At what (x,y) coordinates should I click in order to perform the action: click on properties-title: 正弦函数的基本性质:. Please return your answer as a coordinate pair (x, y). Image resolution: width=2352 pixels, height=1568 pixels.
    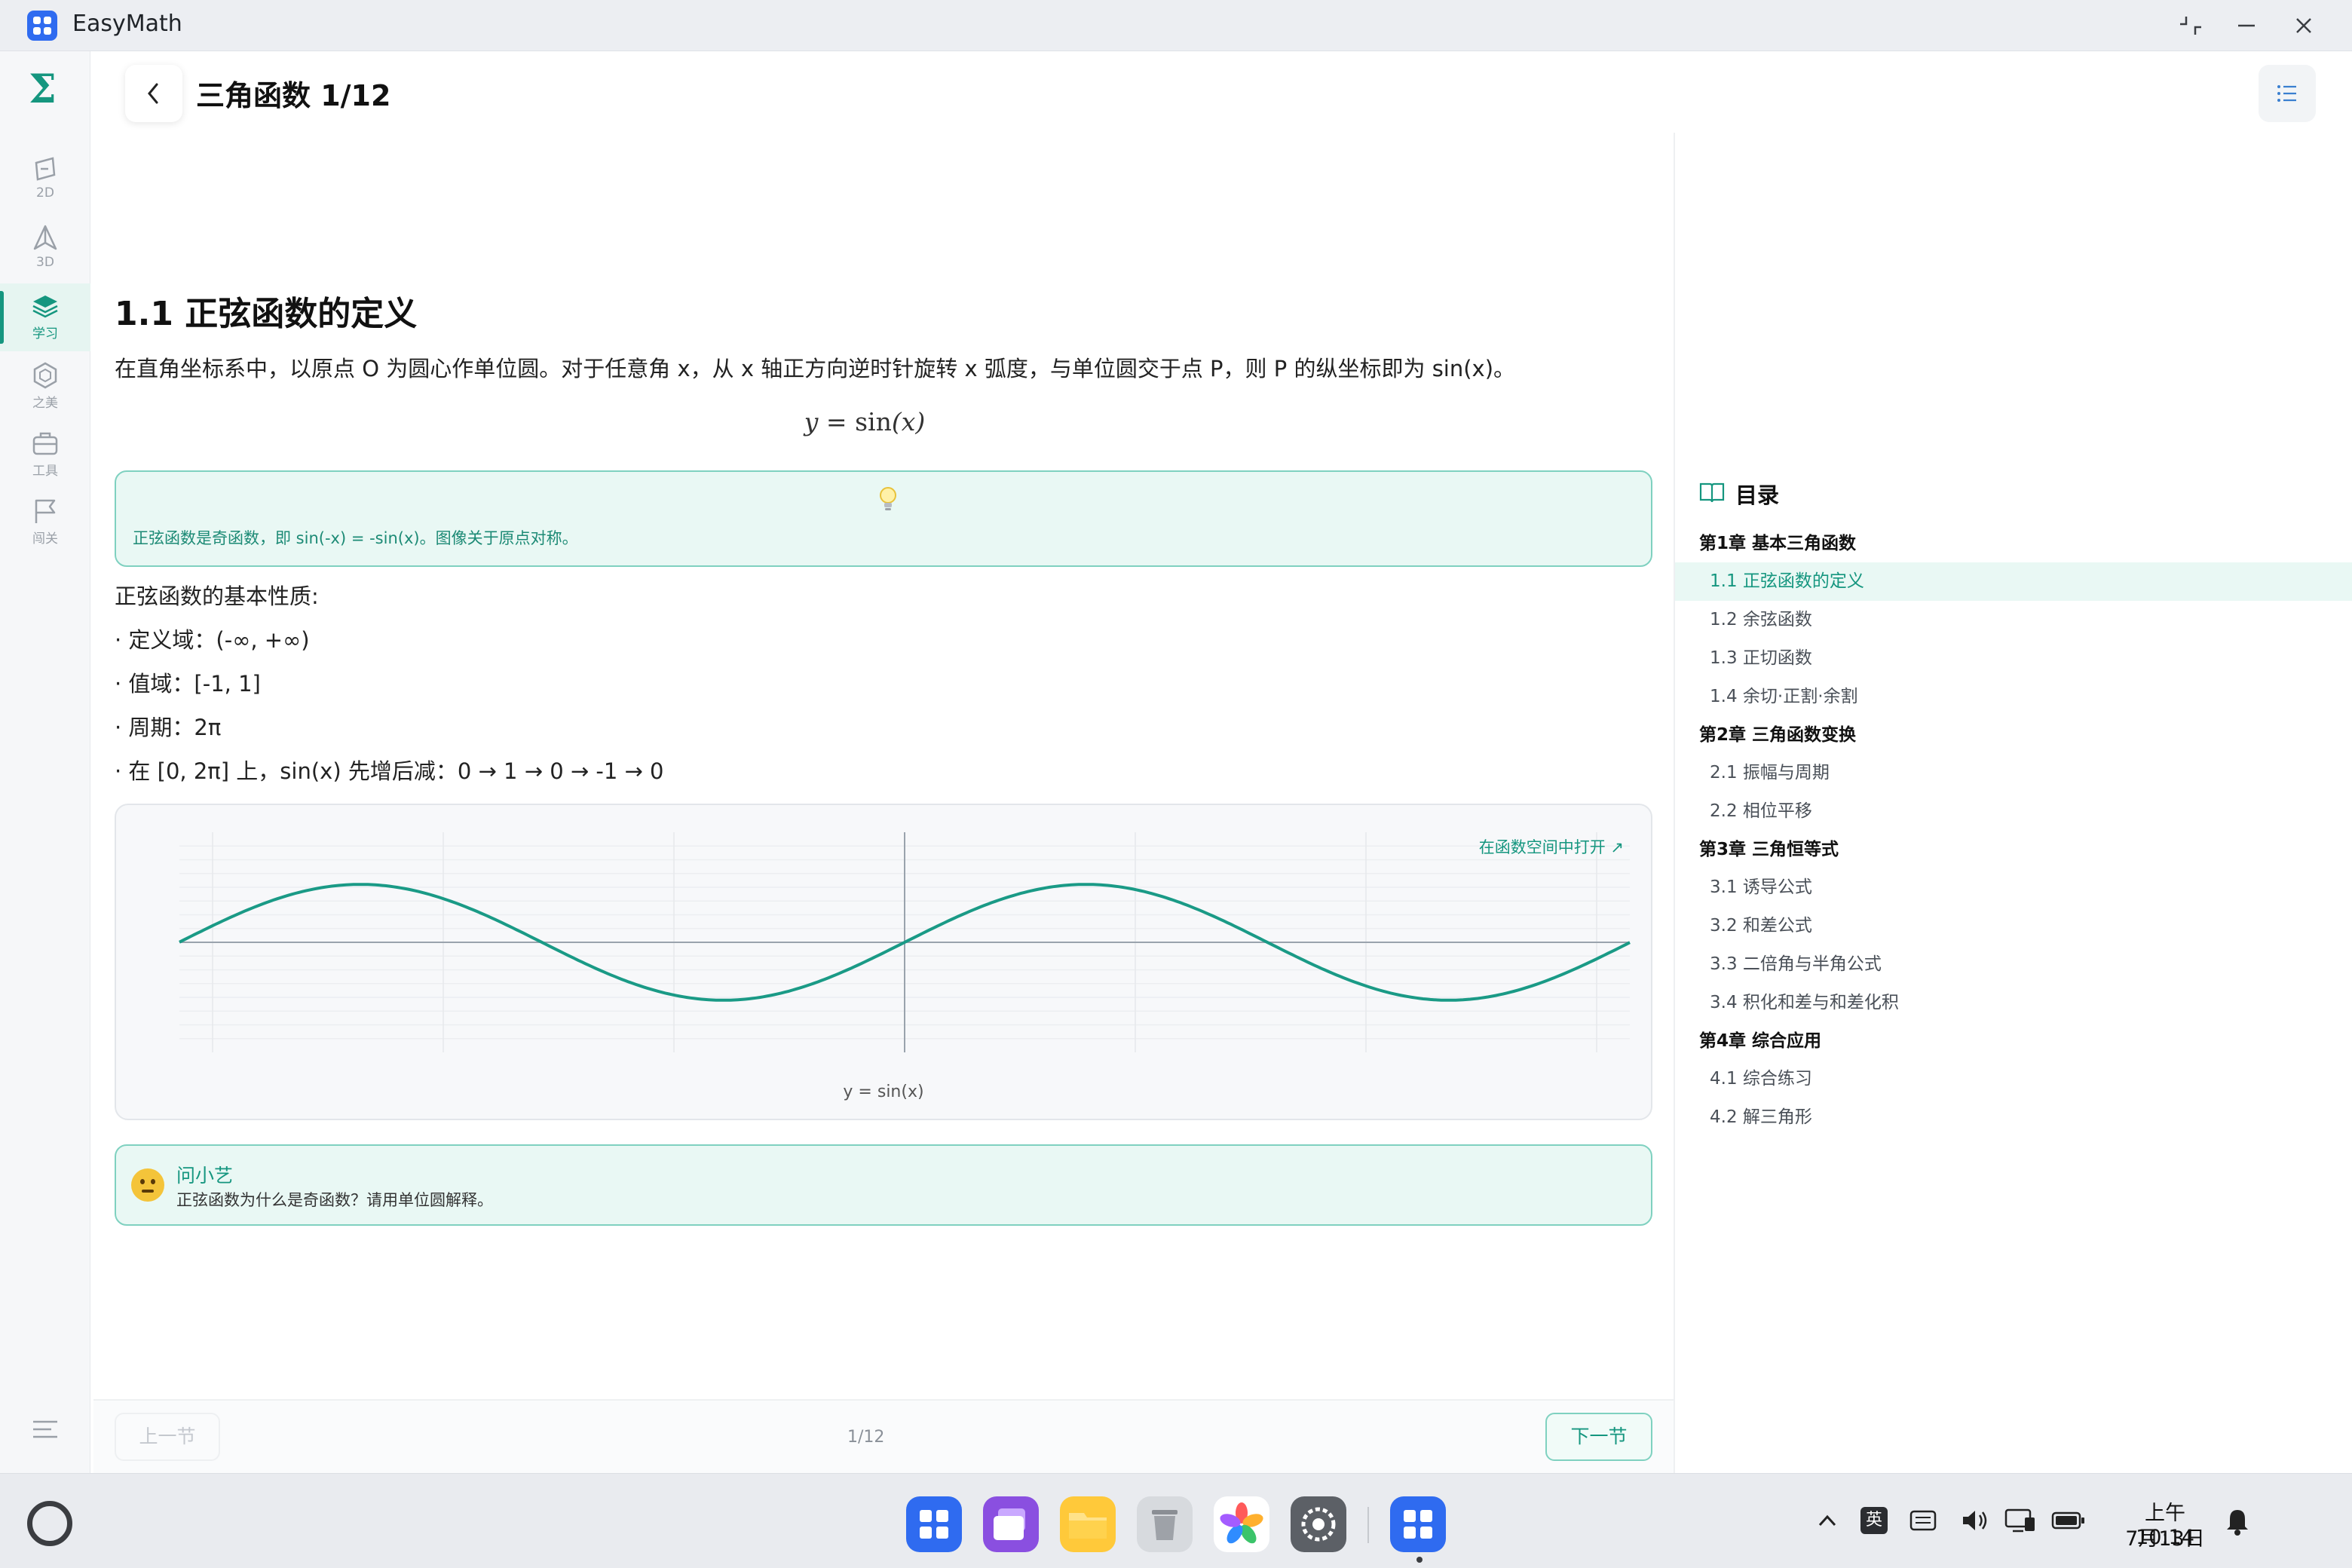
    Looking at the image, I should click on (217, 596).